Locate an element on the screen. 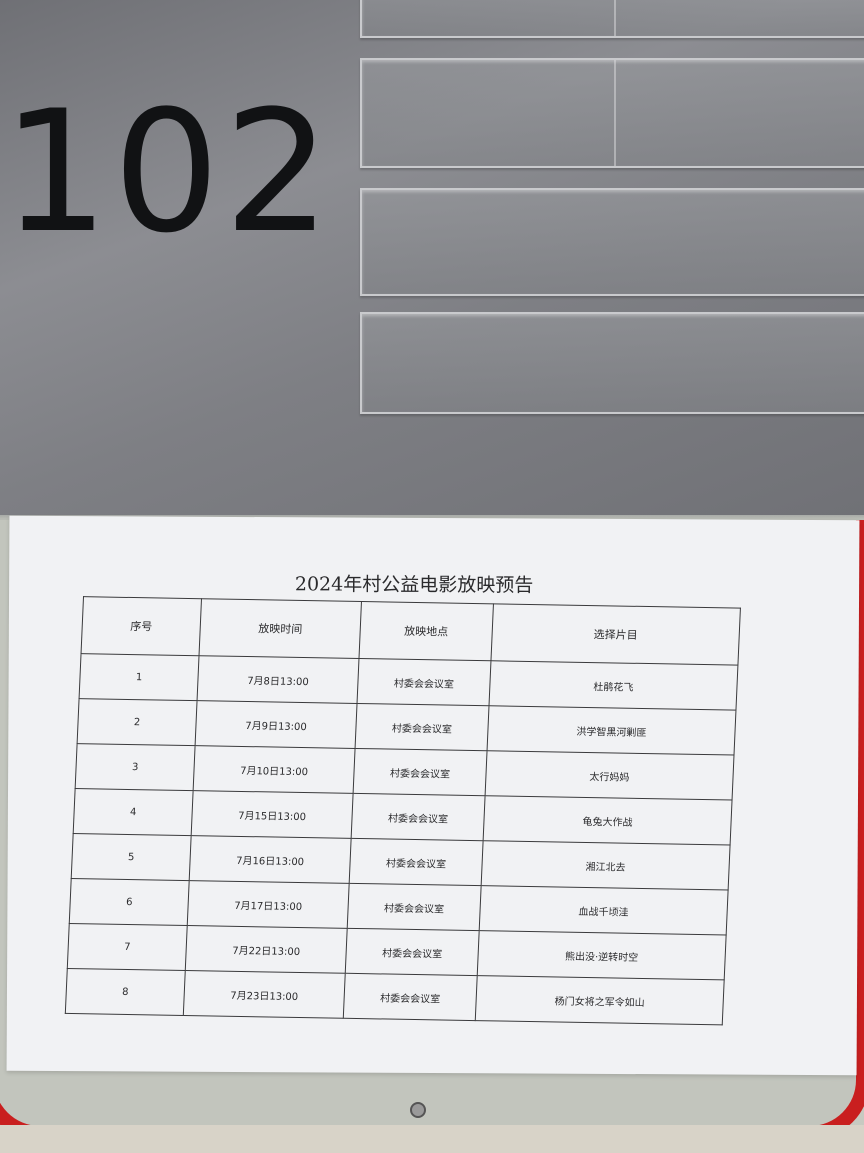 This screenshot has width=864, height=1153. cell-time: 7月15日13:00 is located at coordinates (272, 814).